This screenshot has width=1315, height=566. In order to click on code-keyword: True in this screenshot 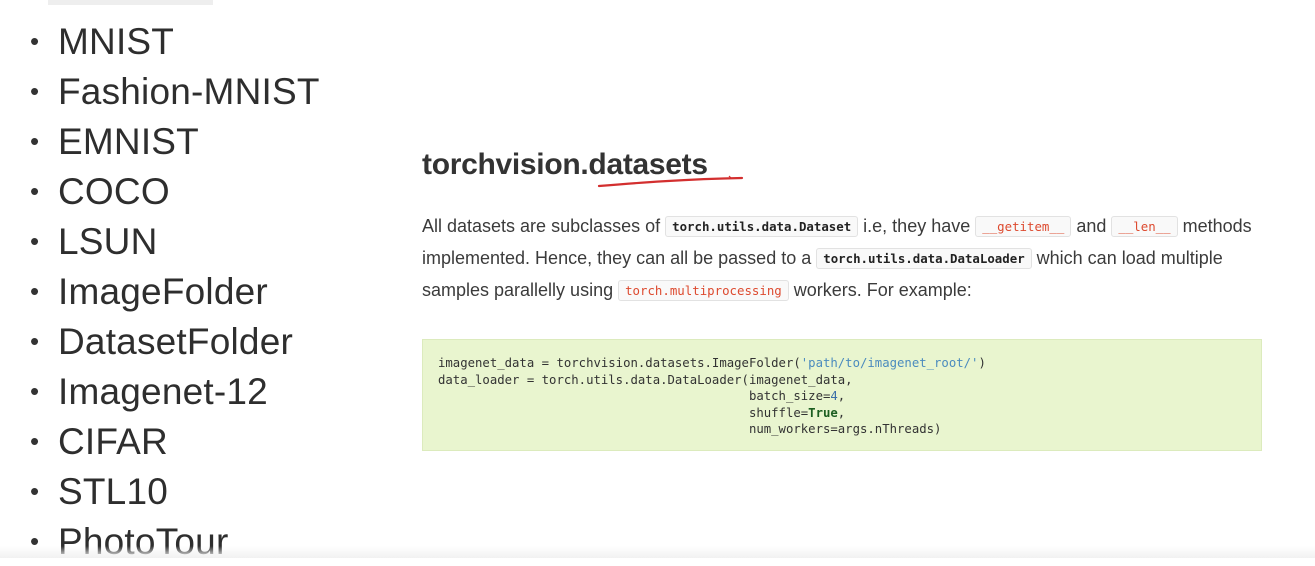, I will do `click(823, 412)`.